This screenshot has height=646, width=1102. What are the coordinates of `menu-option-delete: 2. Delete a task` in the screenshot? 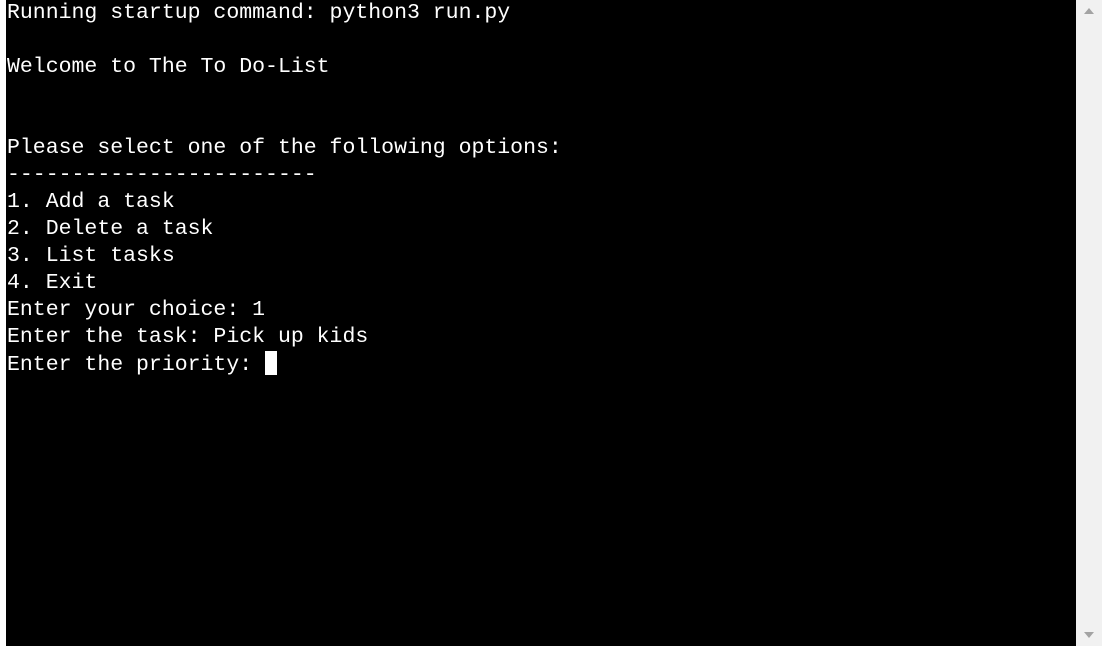 It's located at (110, 229).